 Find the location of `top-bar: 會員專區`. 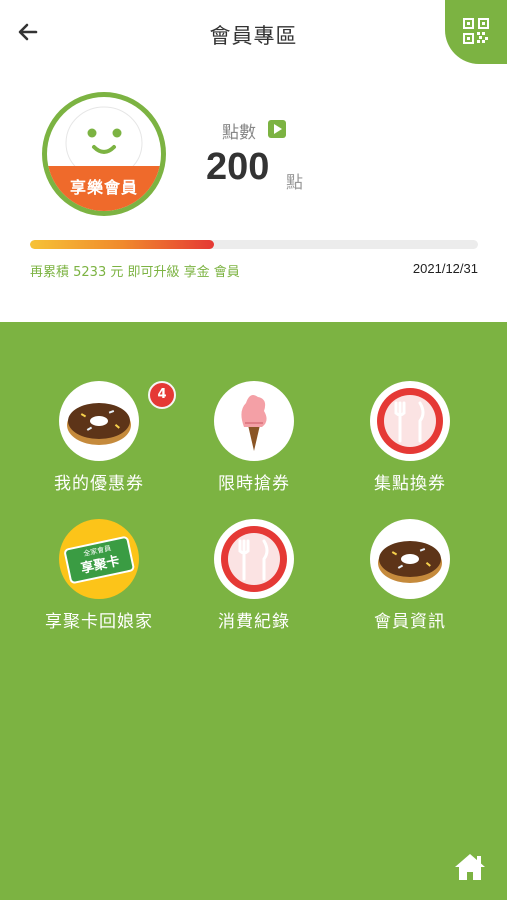

top-bar: 會員專區 is located at coordinates (253, 33).